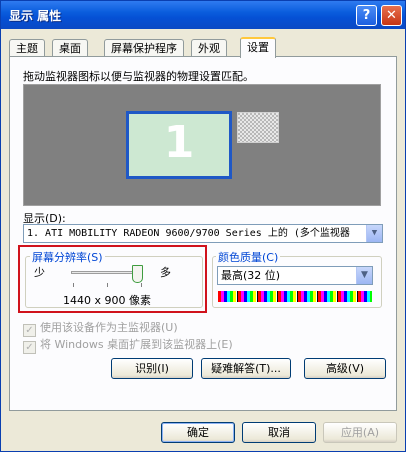 This screenshot has width=406, height=452. Describe the element at coordinates (152, 368) in the screenshot. I see `identify-button: 识别(I)` at that location.